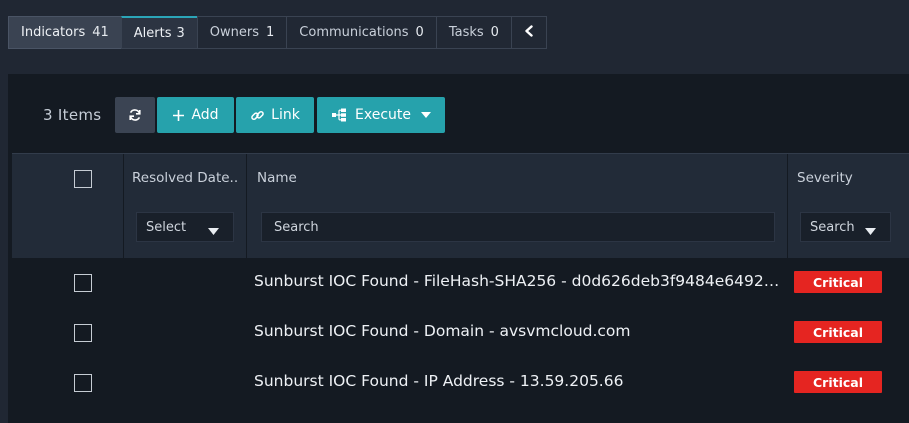  Describe the element at coordinates (185, 178) in the screenshot. I see `column-header-resolved-date: Resolved Date..` at that location.